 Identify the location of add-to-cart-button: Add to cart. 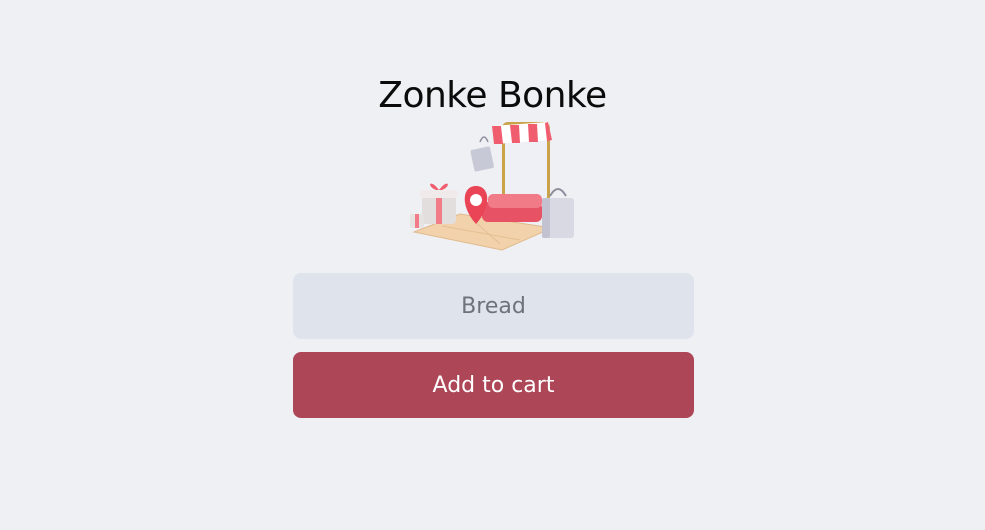
(493, 385).